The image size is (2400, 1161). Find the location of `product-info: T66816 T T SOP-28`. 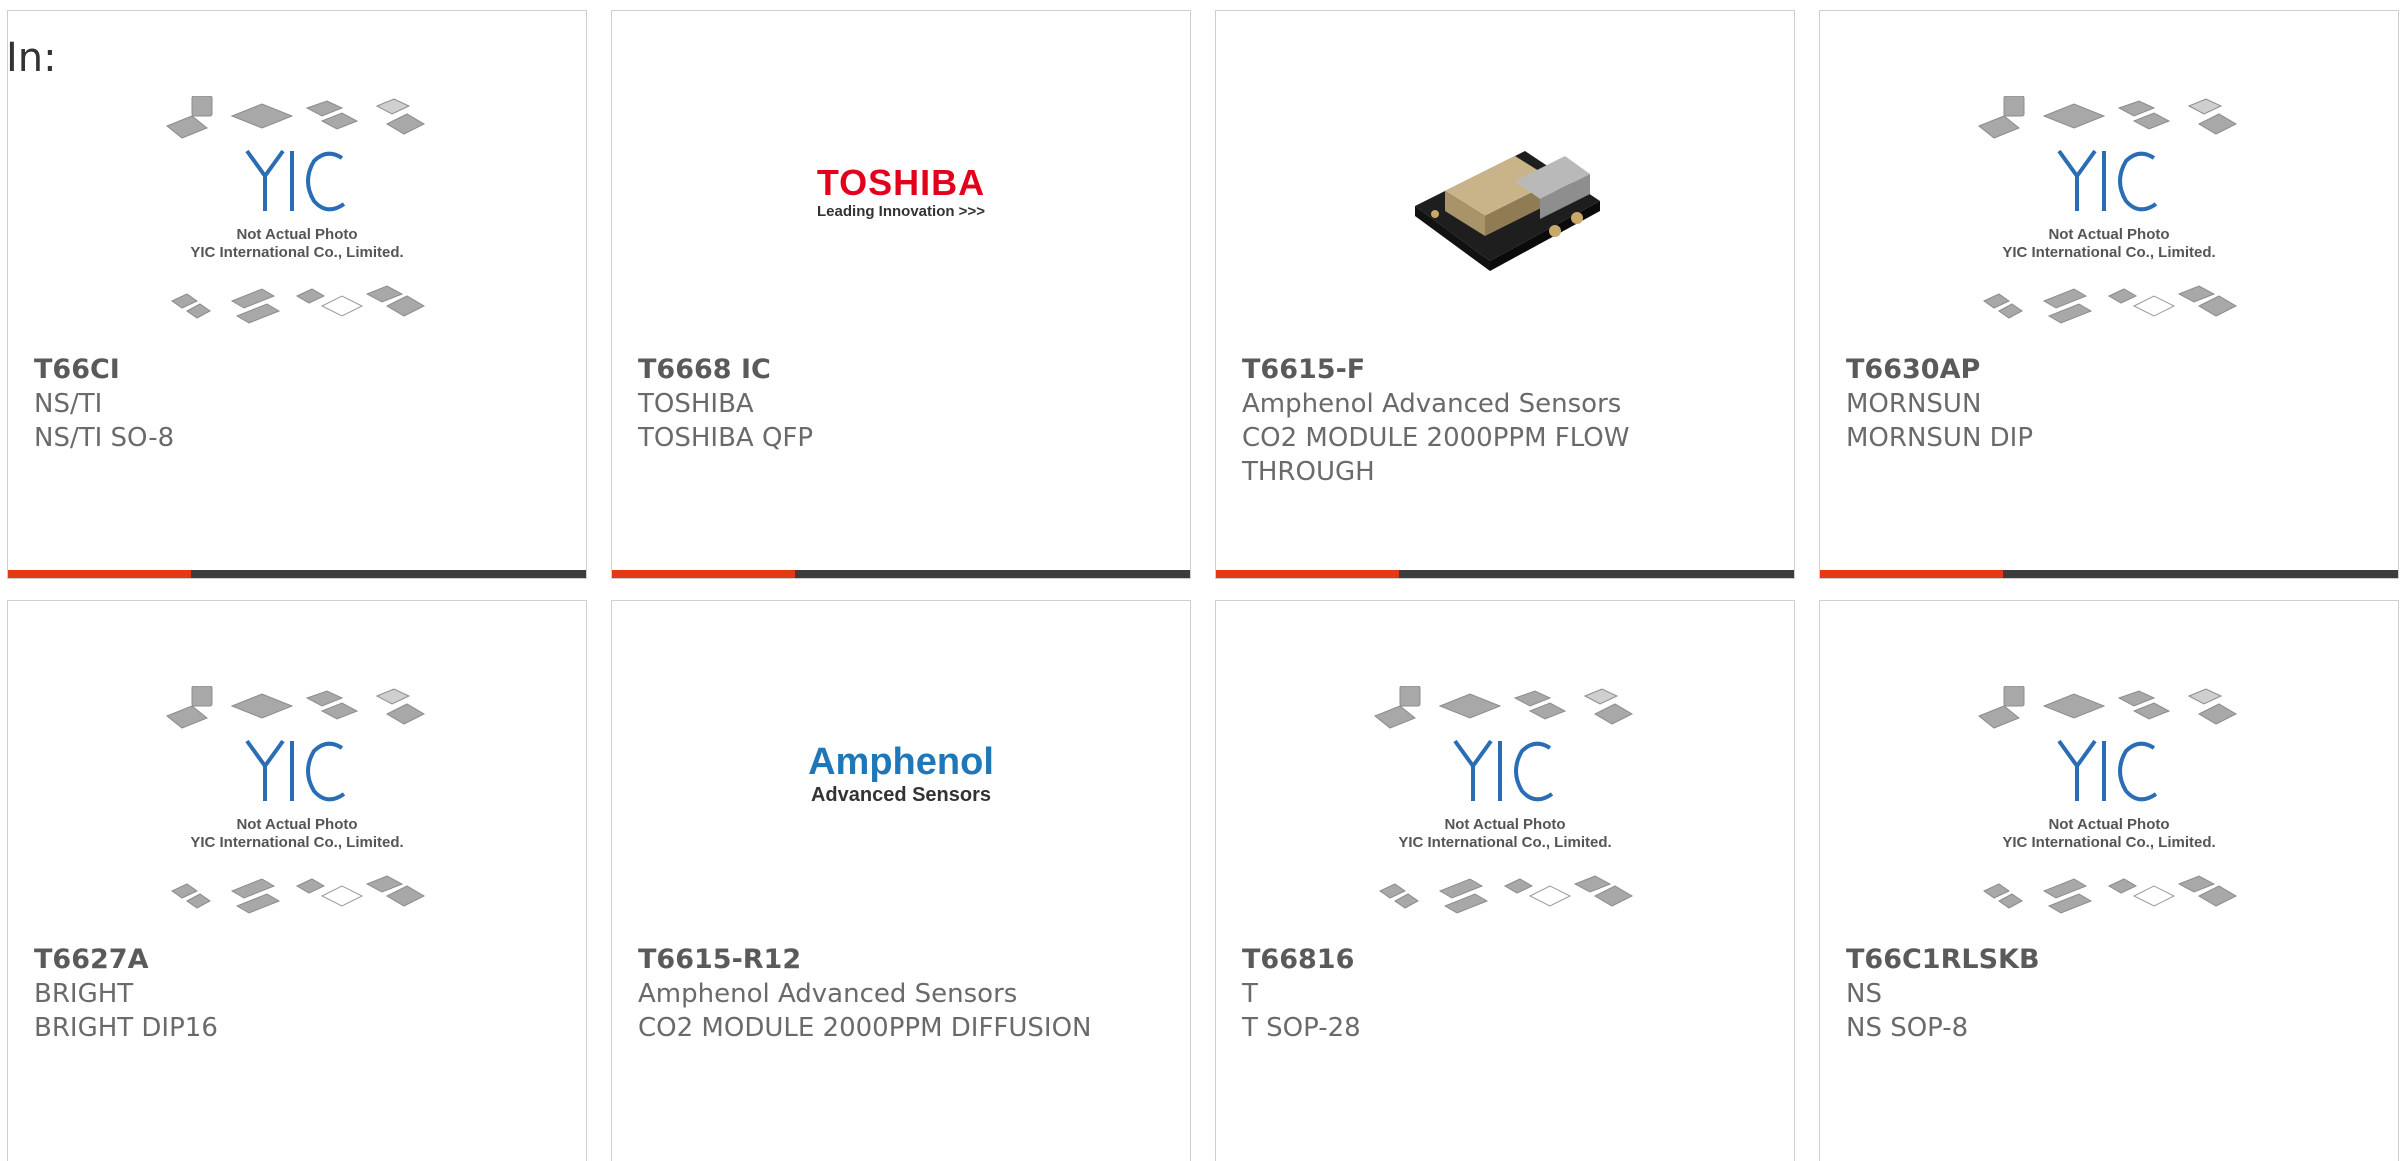

product-info: T66816 T T SOP-28 is located at coordinates (1505, 994).